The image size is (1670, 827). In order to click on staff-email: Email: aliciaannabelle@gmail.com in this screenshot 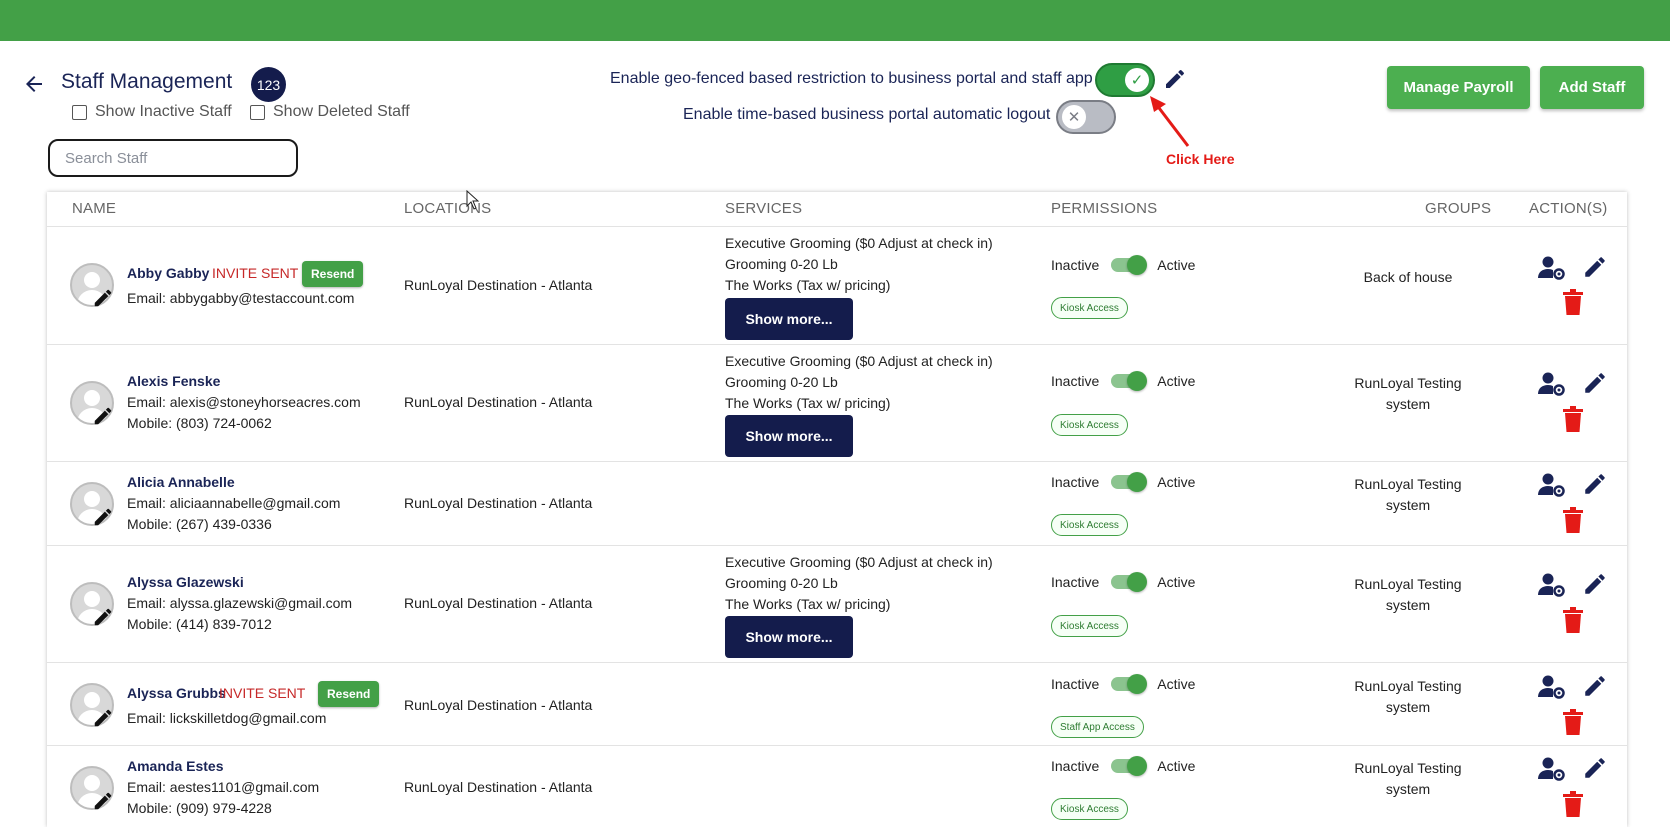, I will do `click(234, 503)`.